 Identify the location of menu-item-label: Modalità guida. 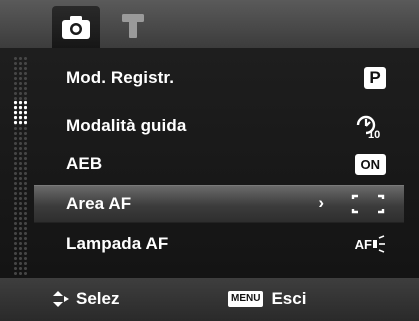
(126, 125).